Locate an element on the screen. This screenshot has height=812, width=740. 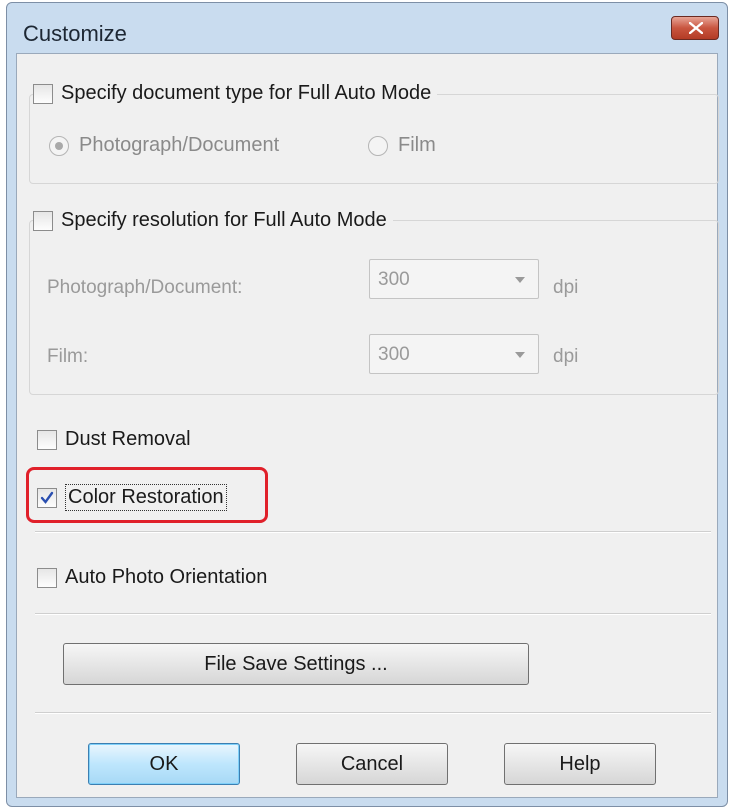
color-restoration-label: Color Restoration is located at coordinates (146, 497).